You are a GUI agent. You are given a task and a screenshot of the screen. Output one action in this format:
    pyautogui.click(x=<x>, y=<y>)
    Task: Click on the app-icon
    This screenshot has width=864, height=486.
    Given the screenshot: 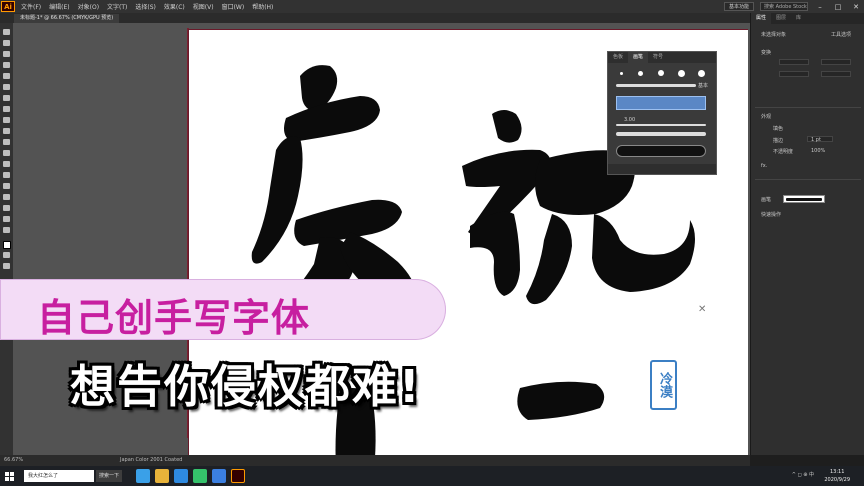 What is the action you would take?
    pyautogui.click(x=219, y=476)
    